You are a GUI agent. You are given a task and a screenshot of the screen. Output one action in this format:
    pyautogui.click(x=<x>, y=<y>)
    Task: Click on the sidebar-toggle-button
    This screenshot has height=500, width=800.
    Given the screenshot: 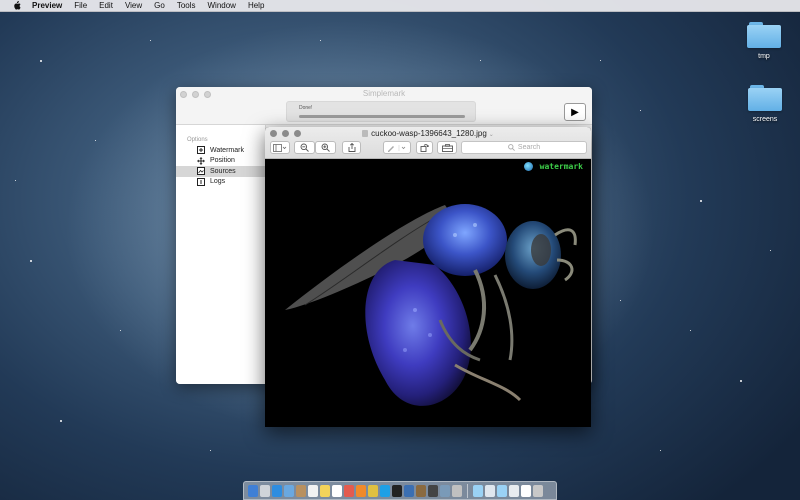 What is the action you would take?
    pyautogui.click(x=280, y=147)
    